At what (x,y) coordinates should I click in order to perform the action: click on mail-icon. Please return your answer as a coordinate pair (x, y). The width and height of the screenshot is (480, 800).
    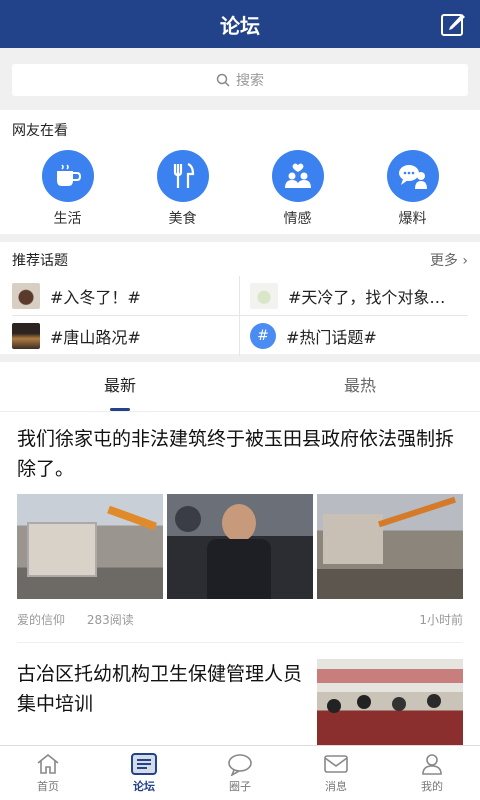
    Looking at the image, I should click on (336, 764).